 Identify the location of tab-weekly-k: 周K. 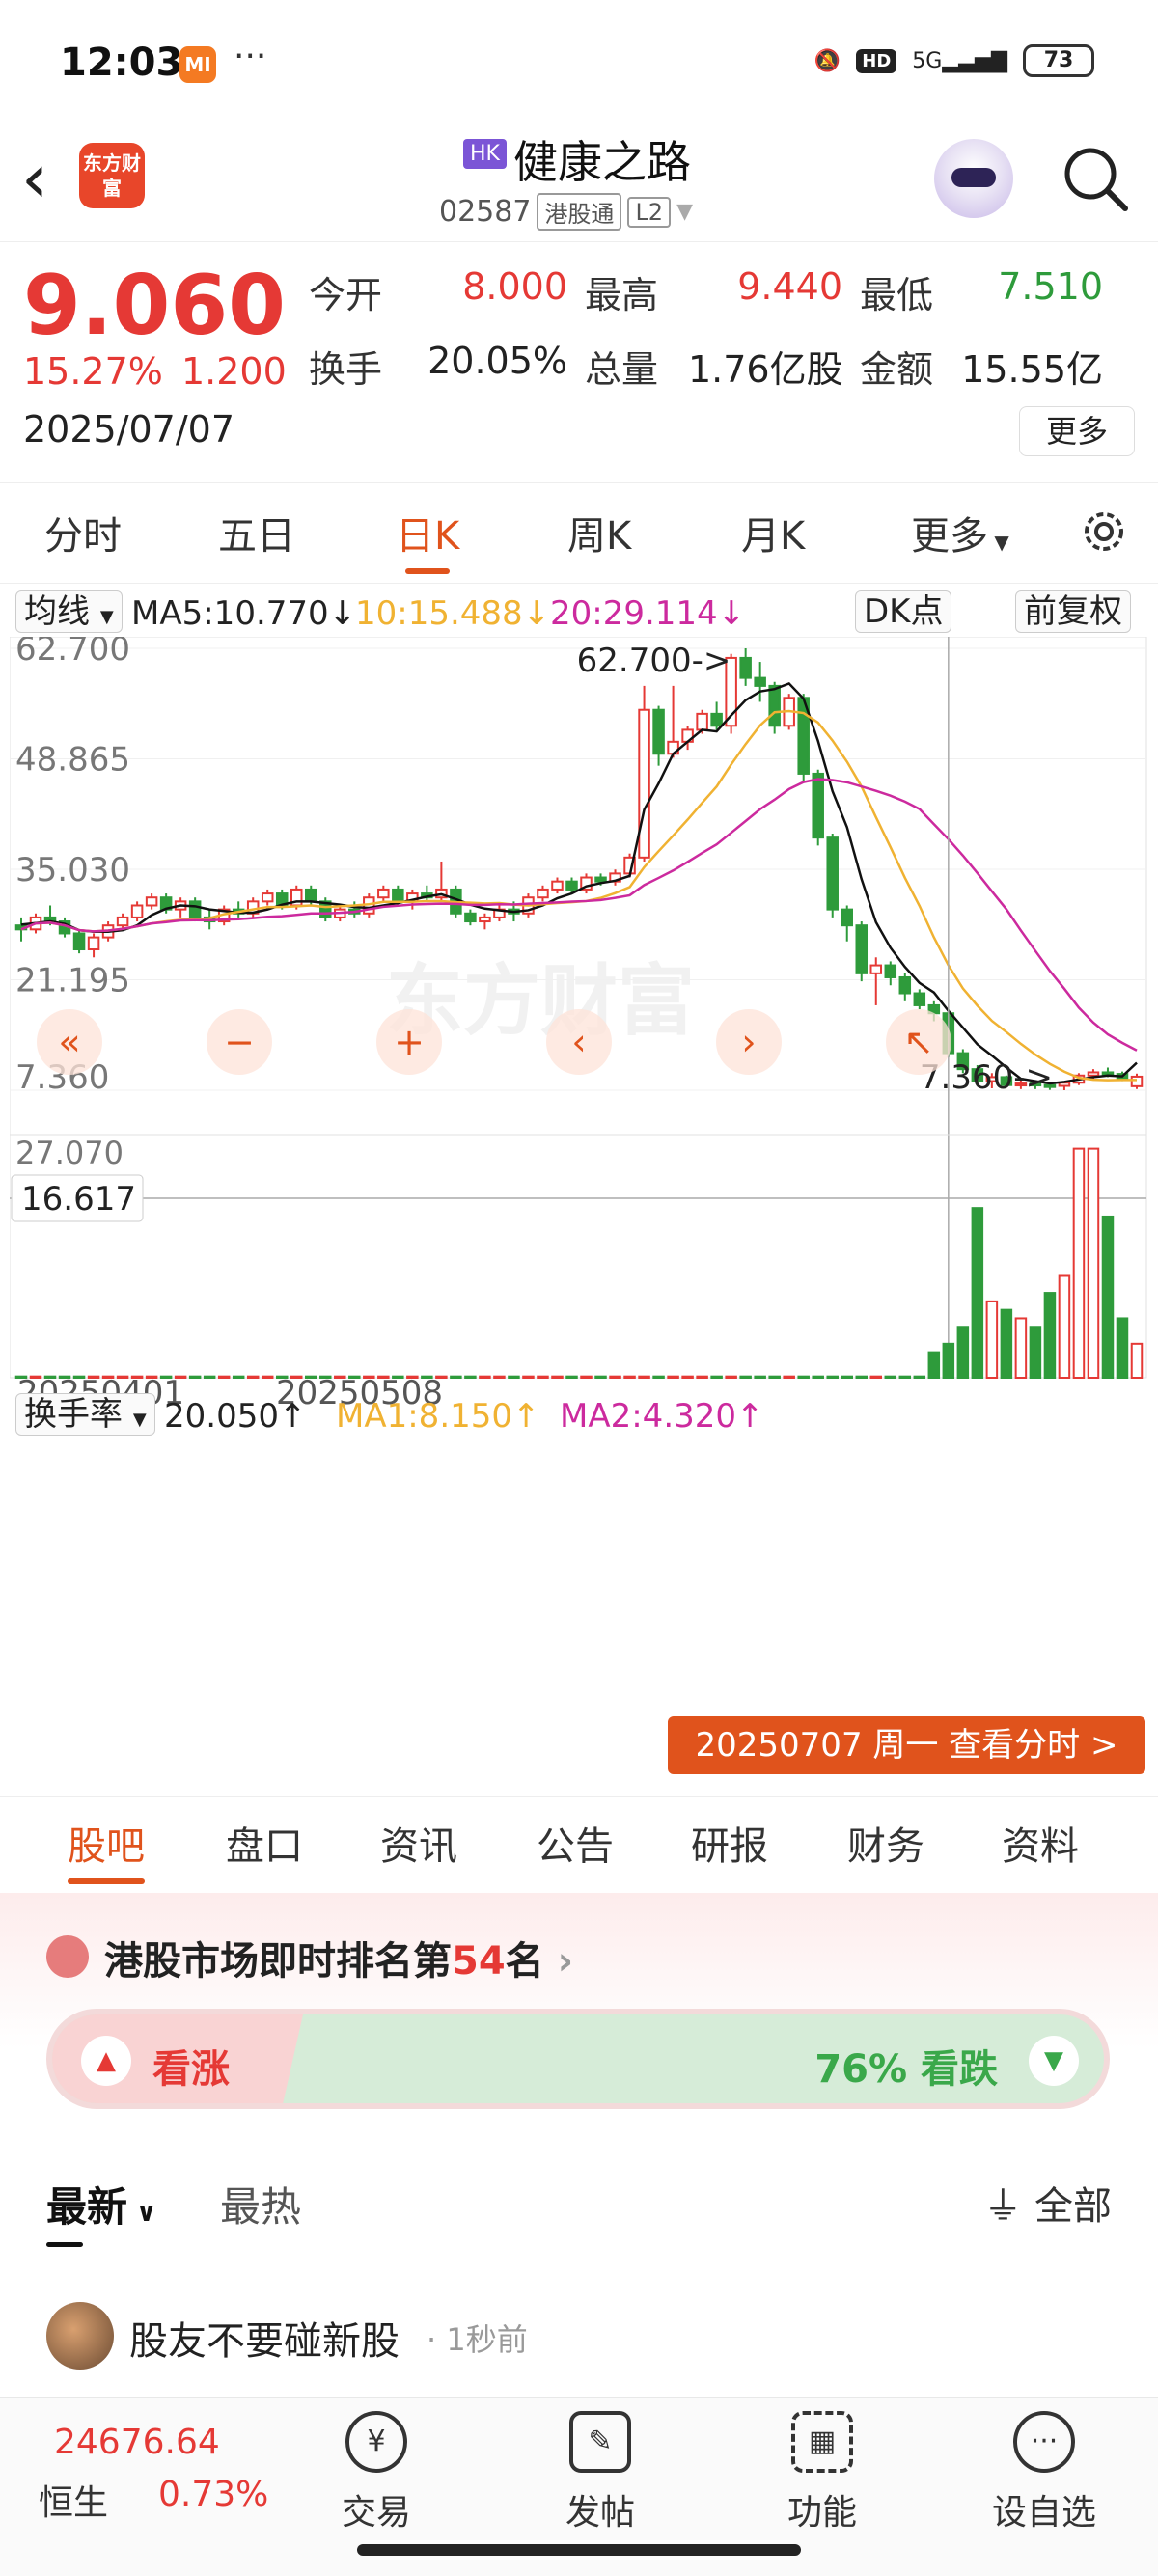
(599, 533).